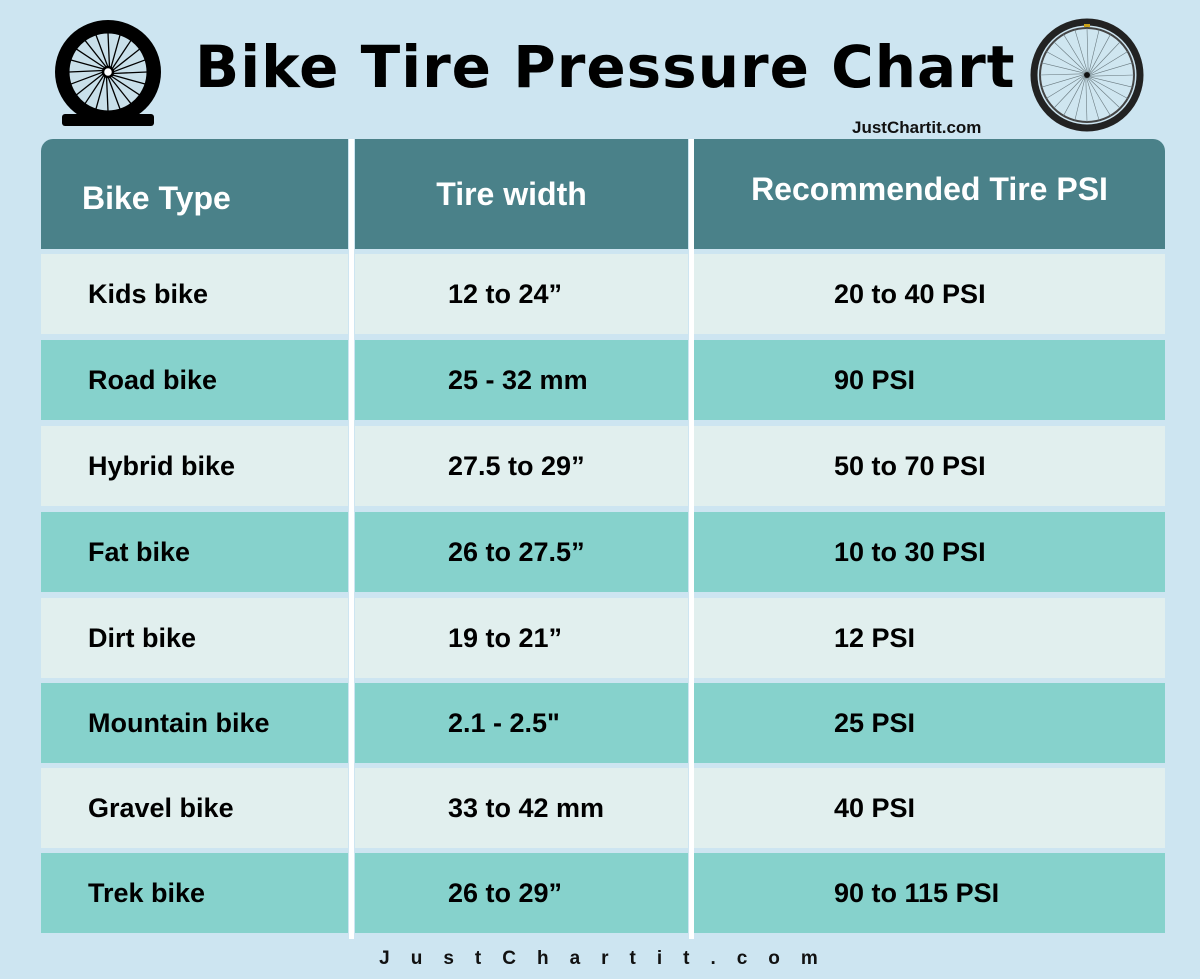 The height and width of the screenshot is (979, 1200). I want to click on tire-width-cell: 26 to 27.5”, so click(521, 552).